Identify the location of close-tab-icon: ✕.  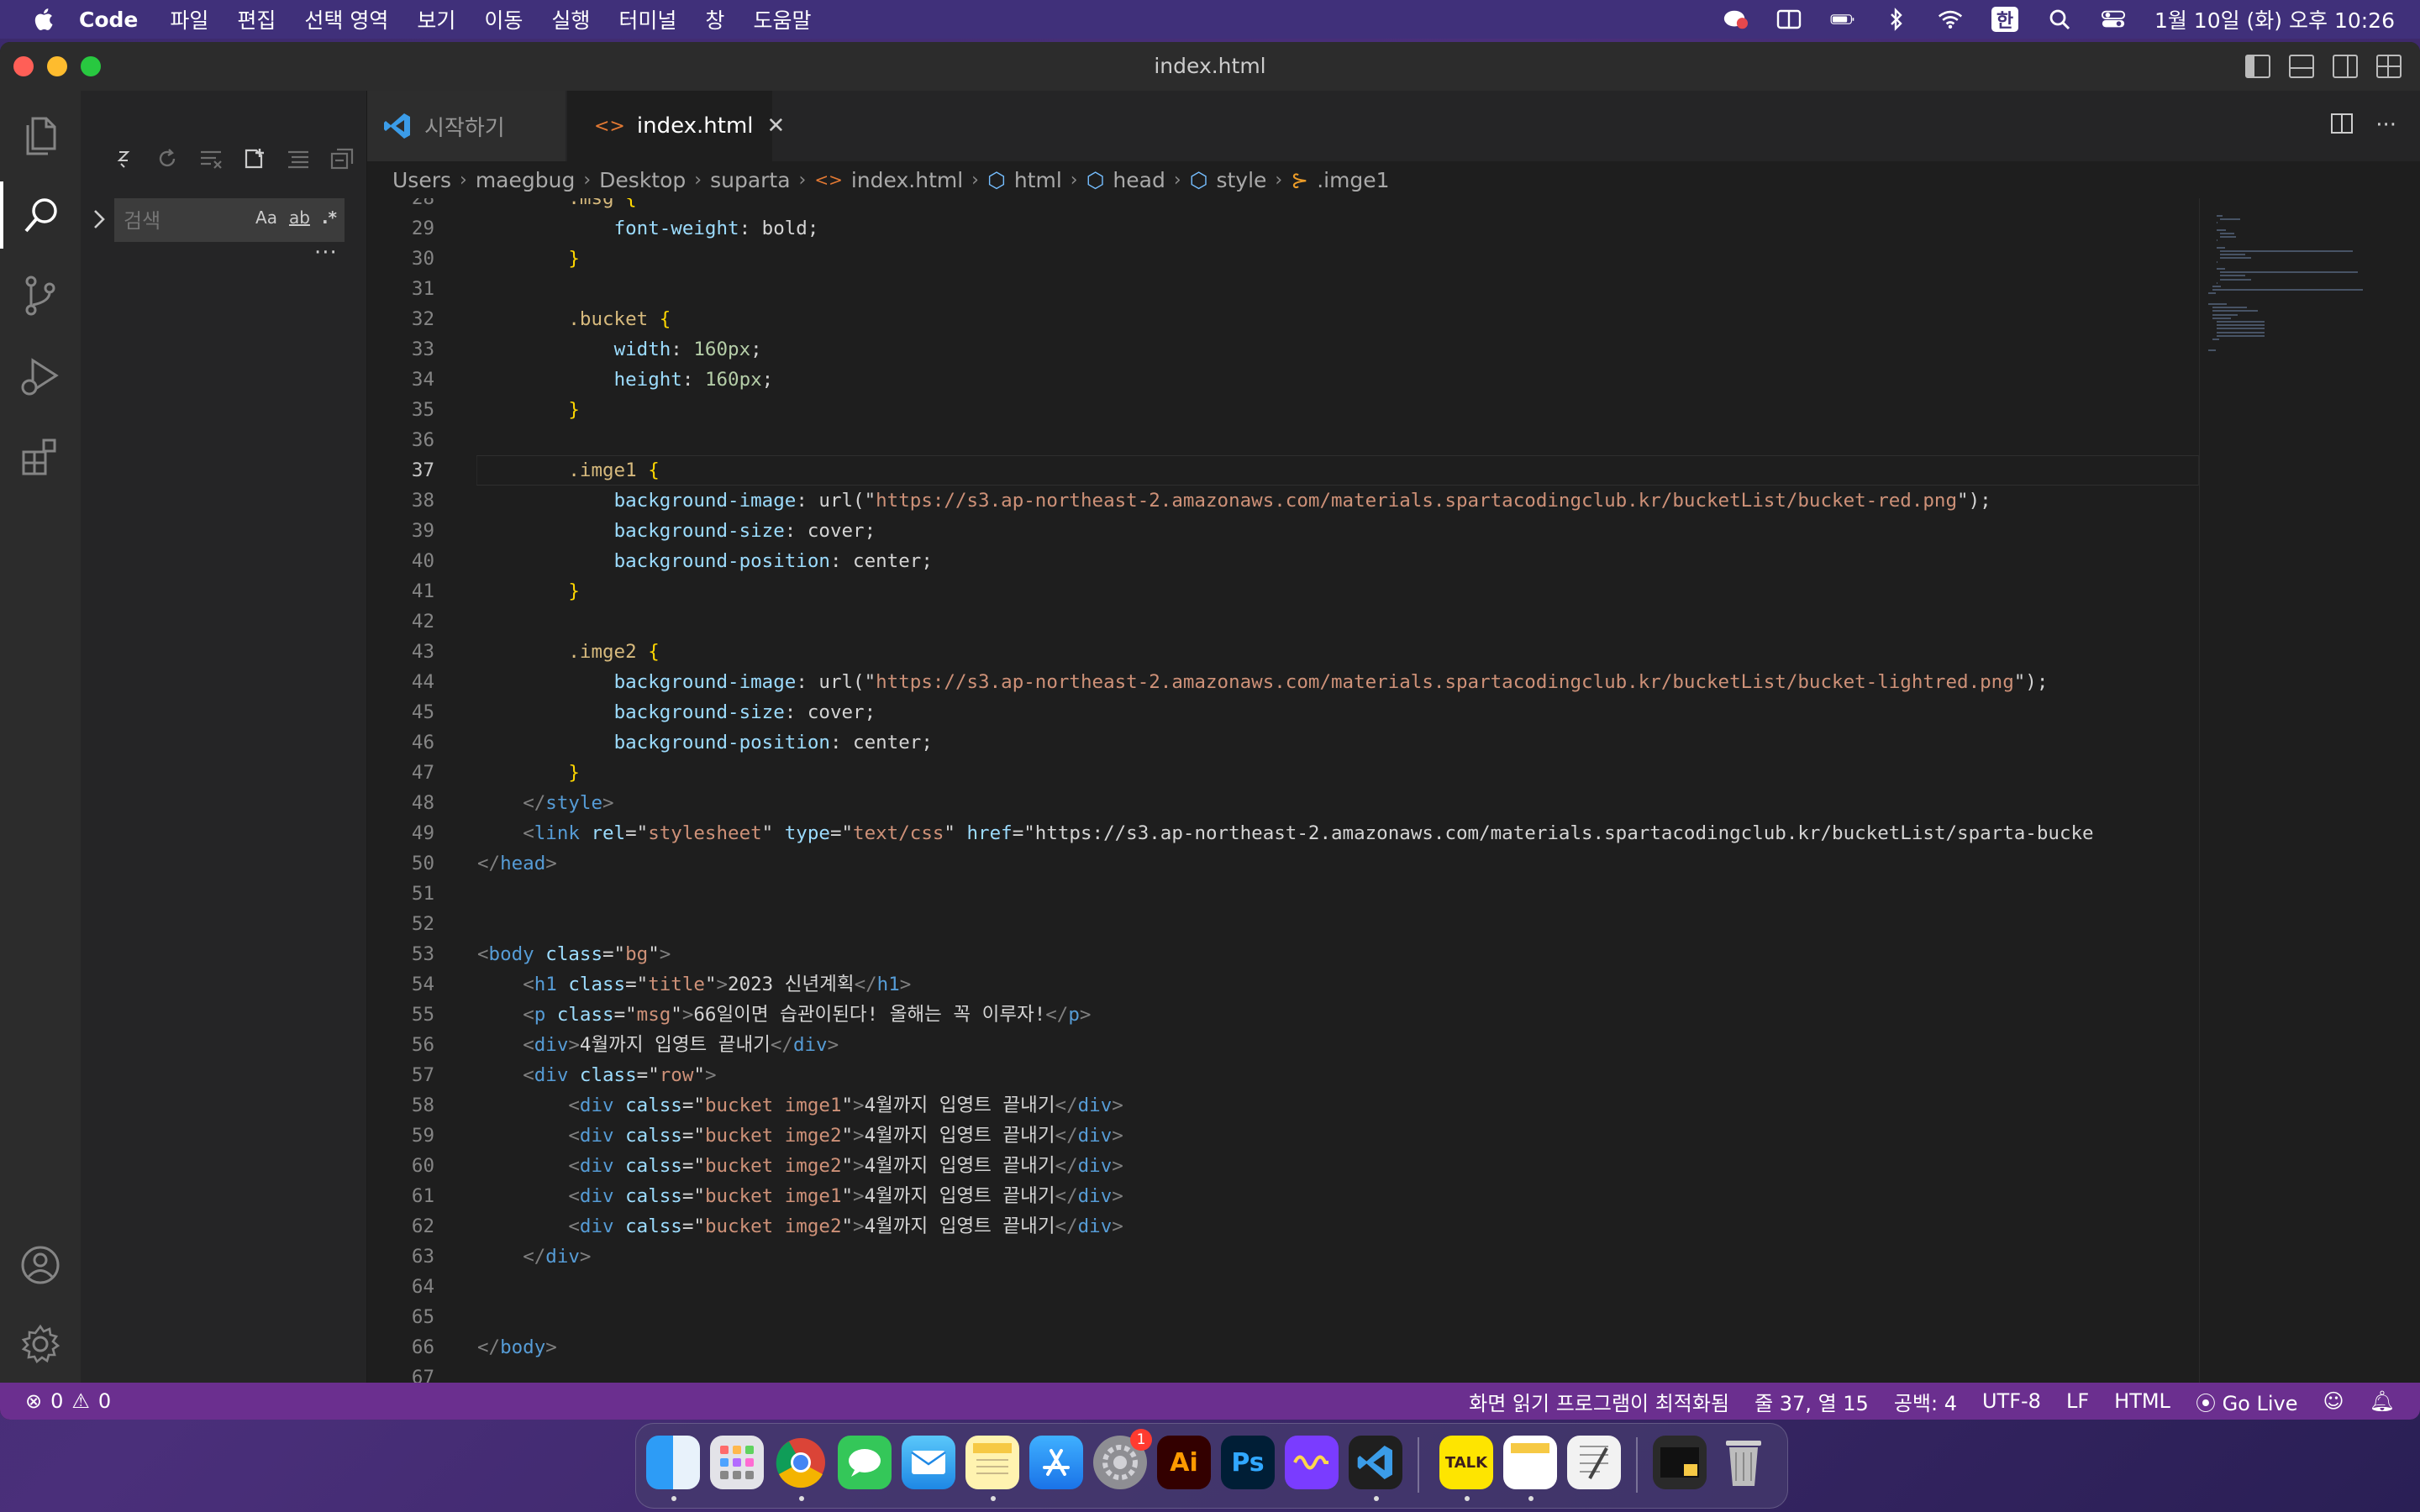
(777, 126).